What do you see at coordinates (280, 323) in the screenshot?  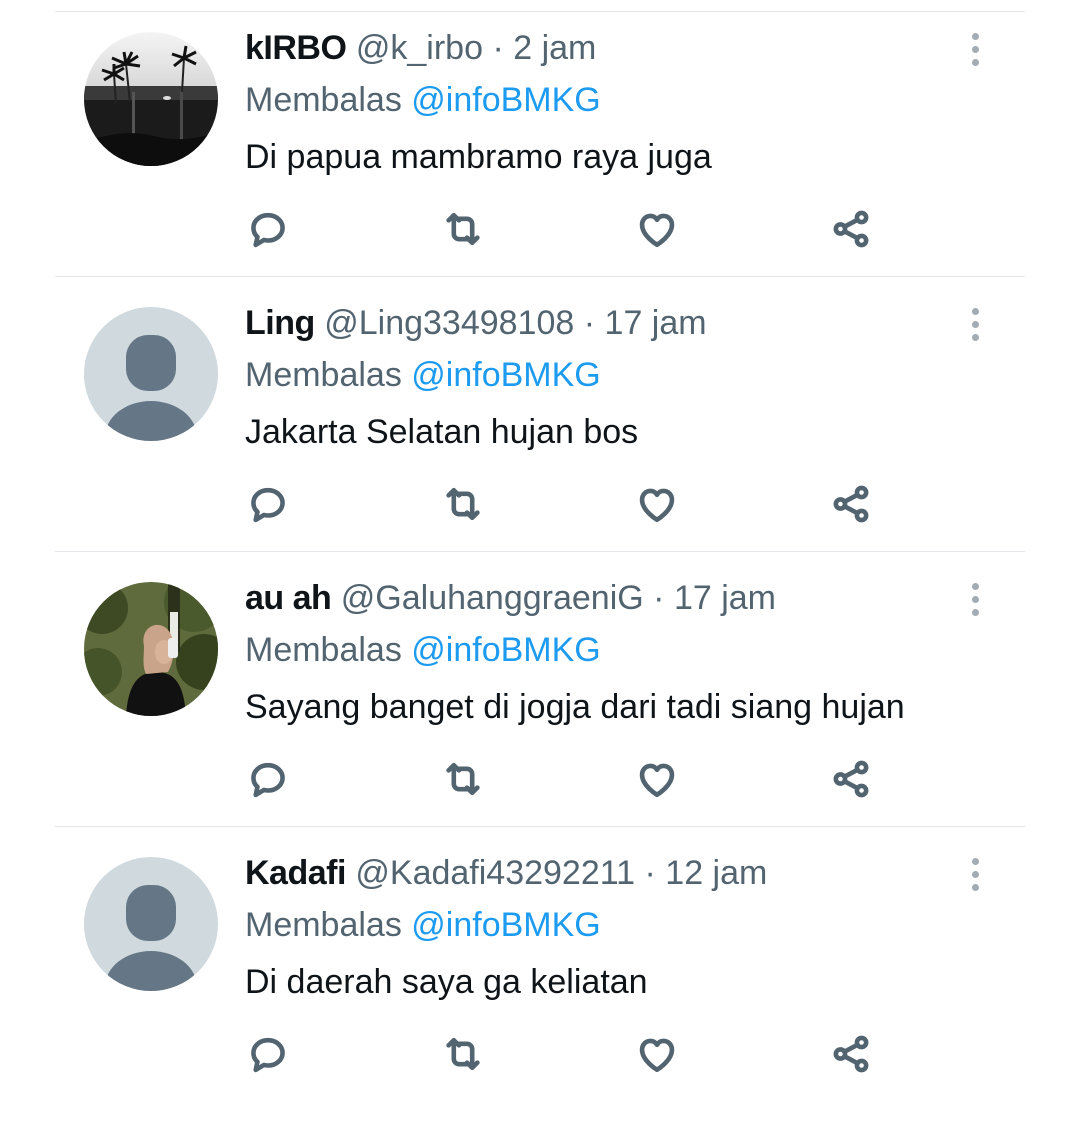 I see `display-name: Ling` at bounding box center [280, 323].